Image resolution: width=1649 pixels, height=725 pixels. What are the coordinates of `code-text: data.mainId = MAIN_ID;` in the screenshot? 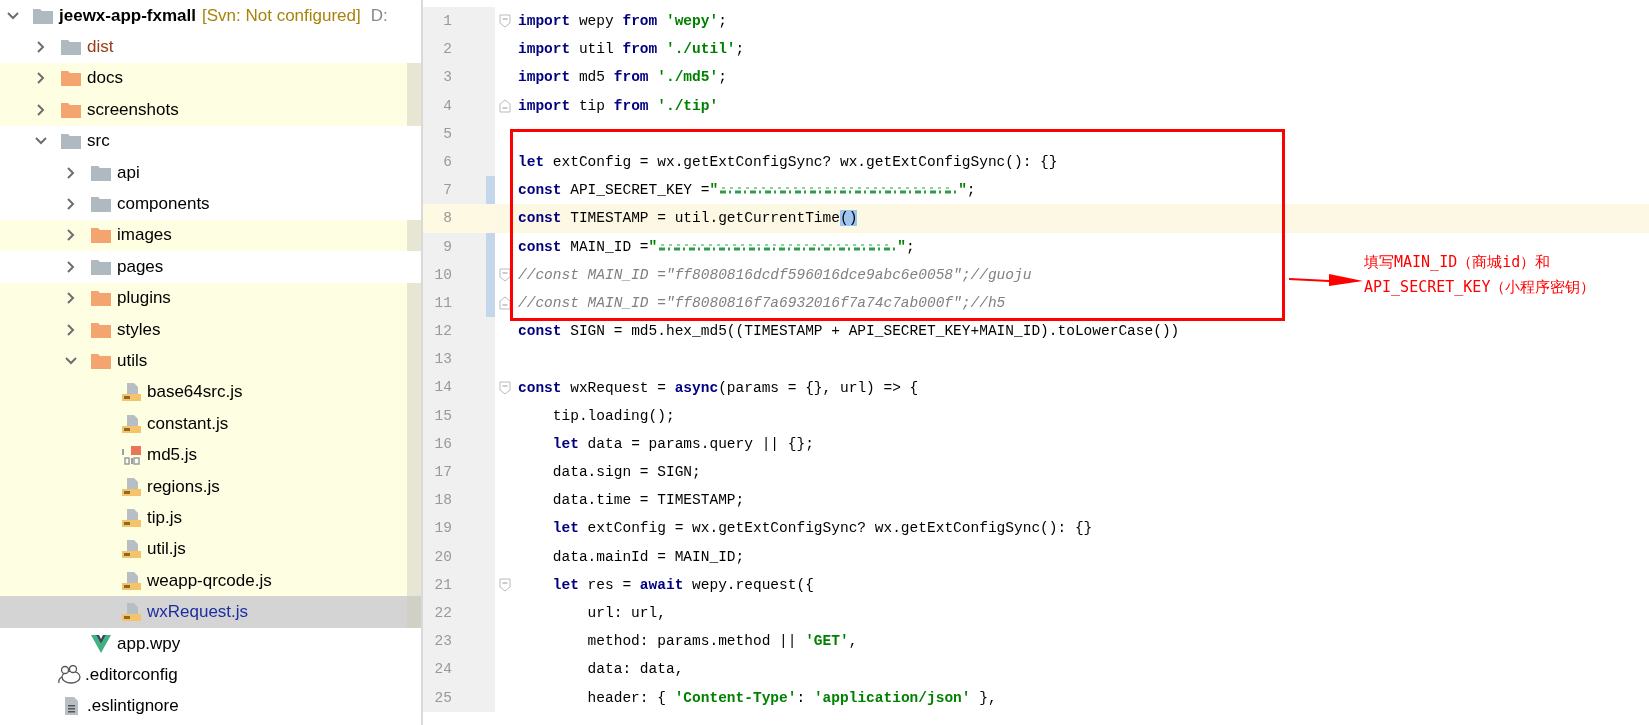 It's located at (648, 556).